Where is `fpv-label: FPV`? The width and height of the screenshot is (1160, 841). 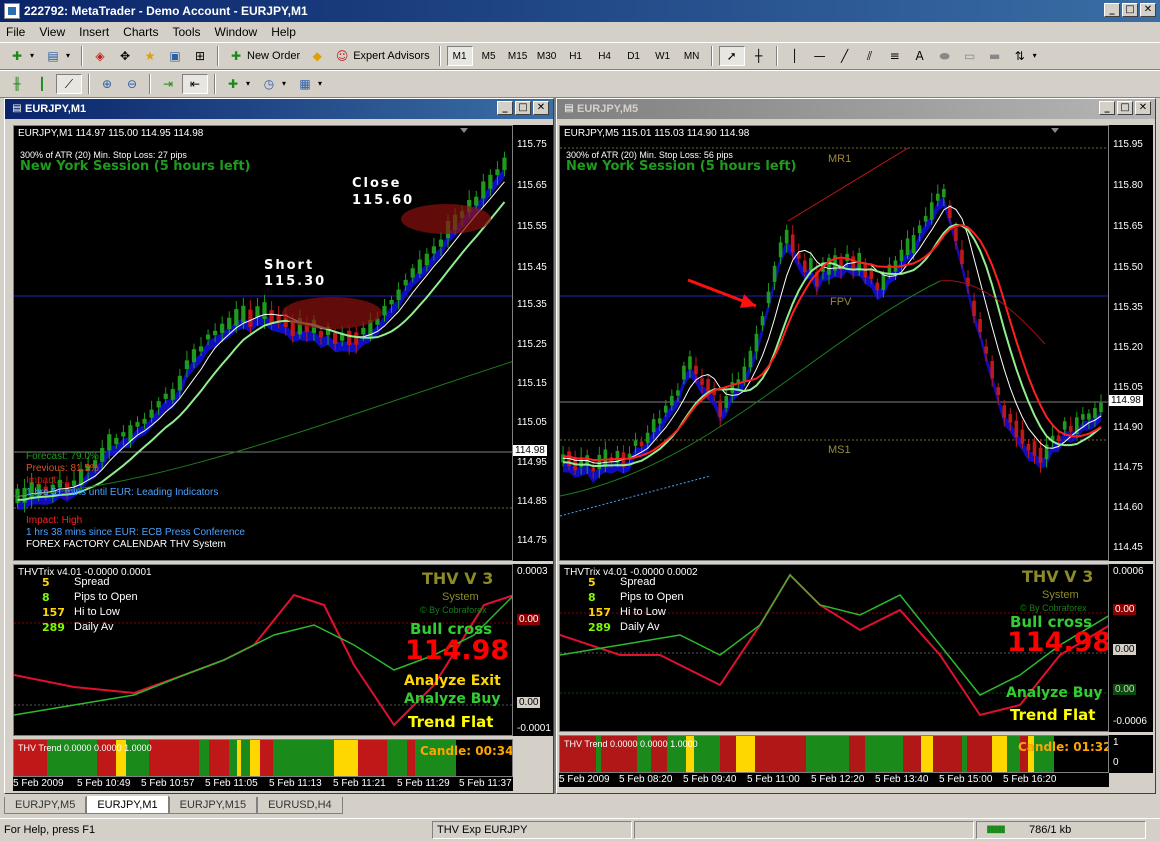 fpv-label: FPV is located at coordinates (841, 302).